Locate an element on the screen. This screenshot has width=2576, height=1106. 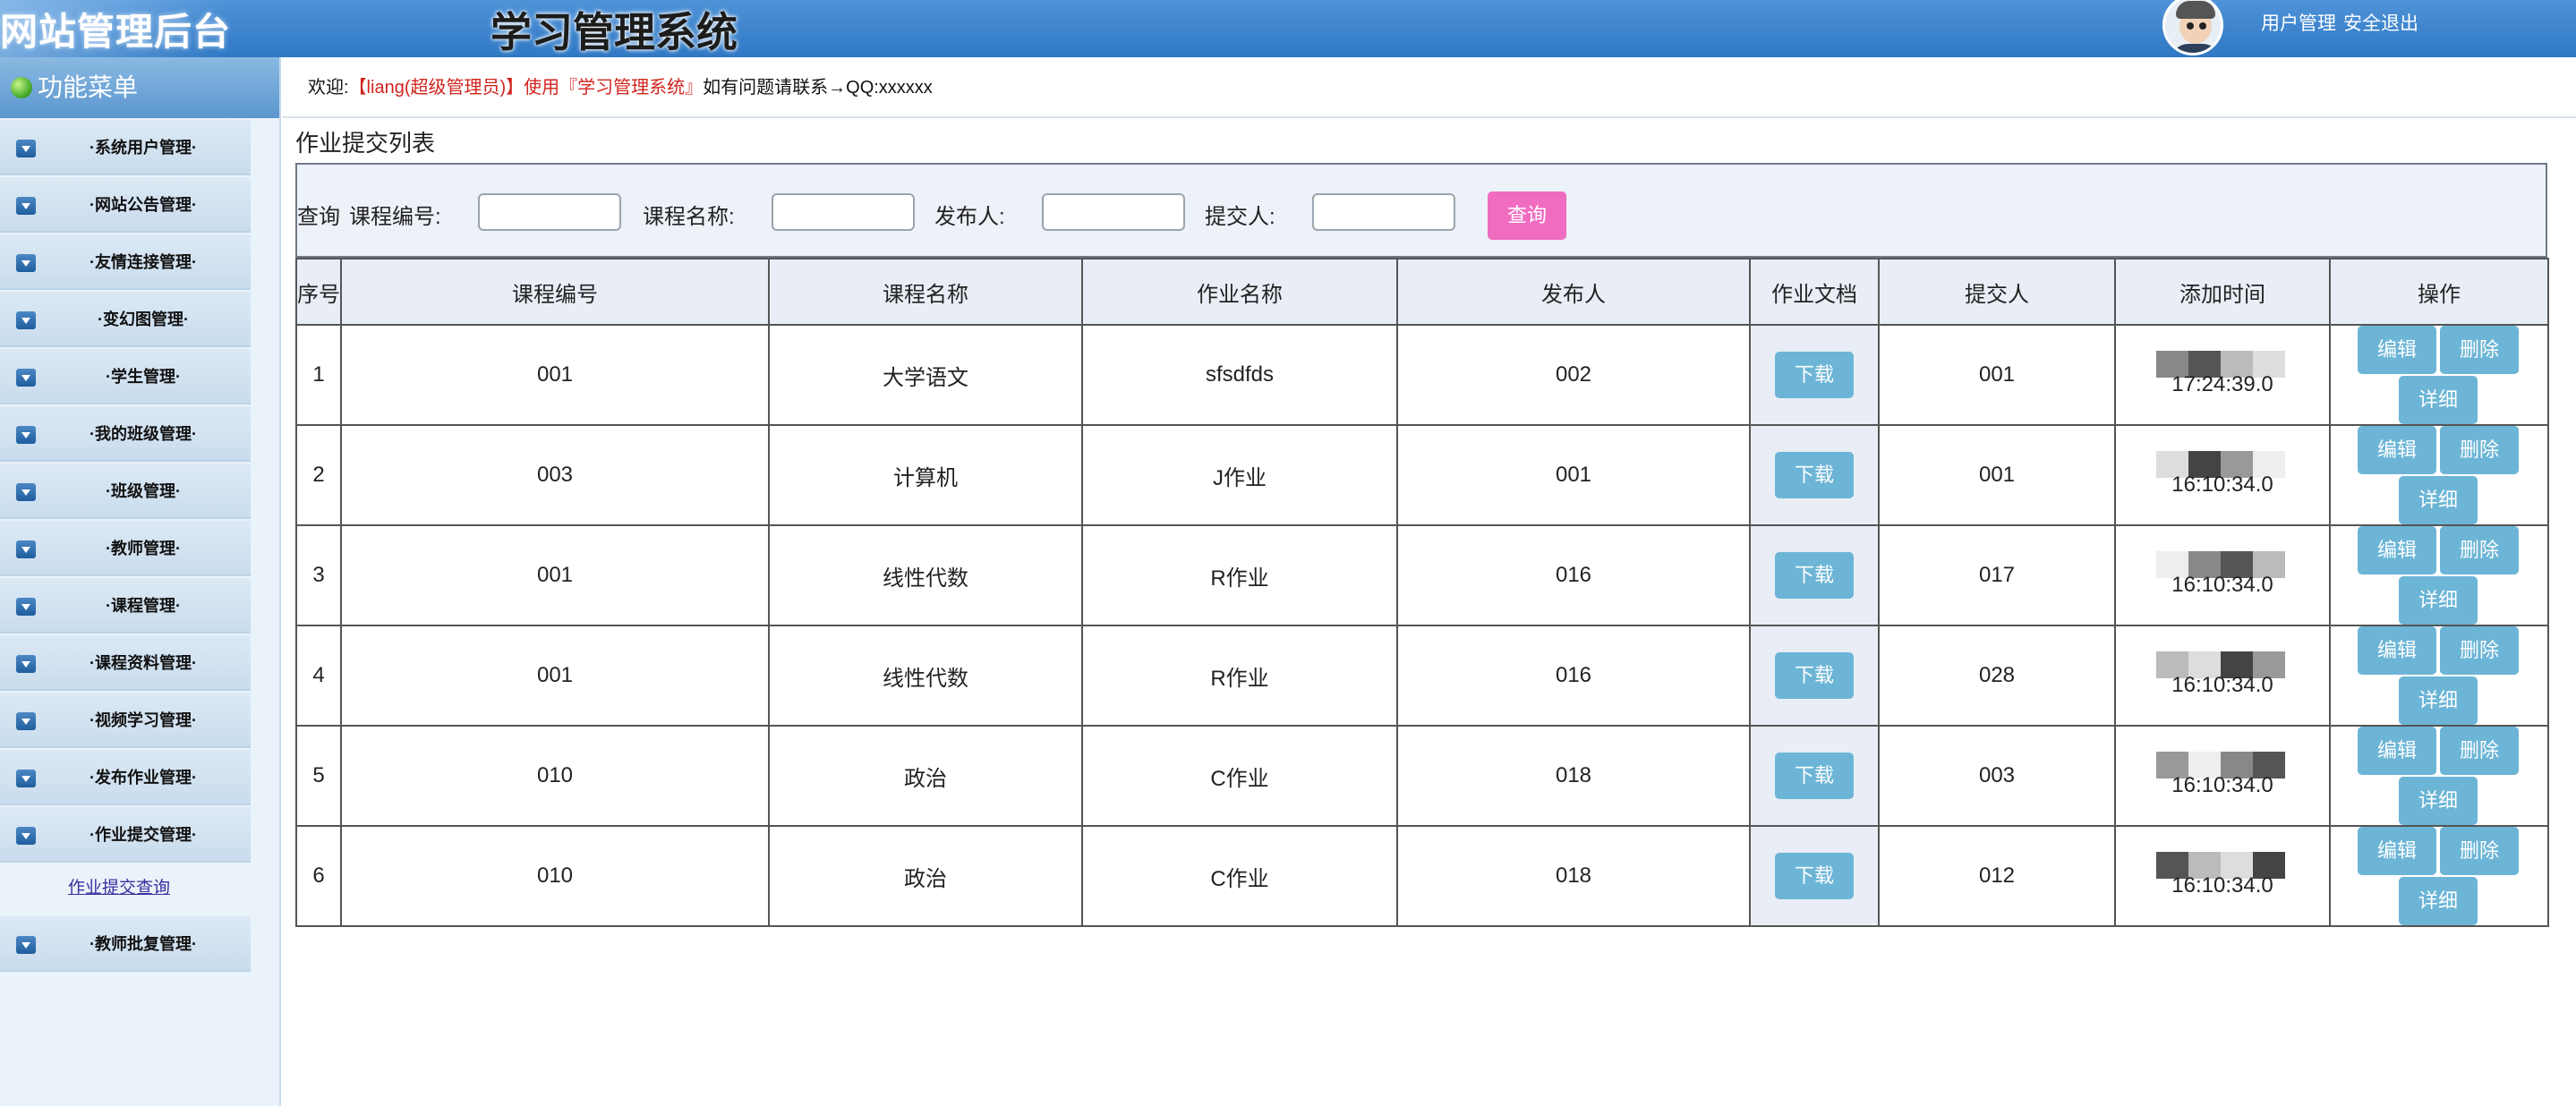
publisher-cell: 018 is located at coordinates (1573, 776).